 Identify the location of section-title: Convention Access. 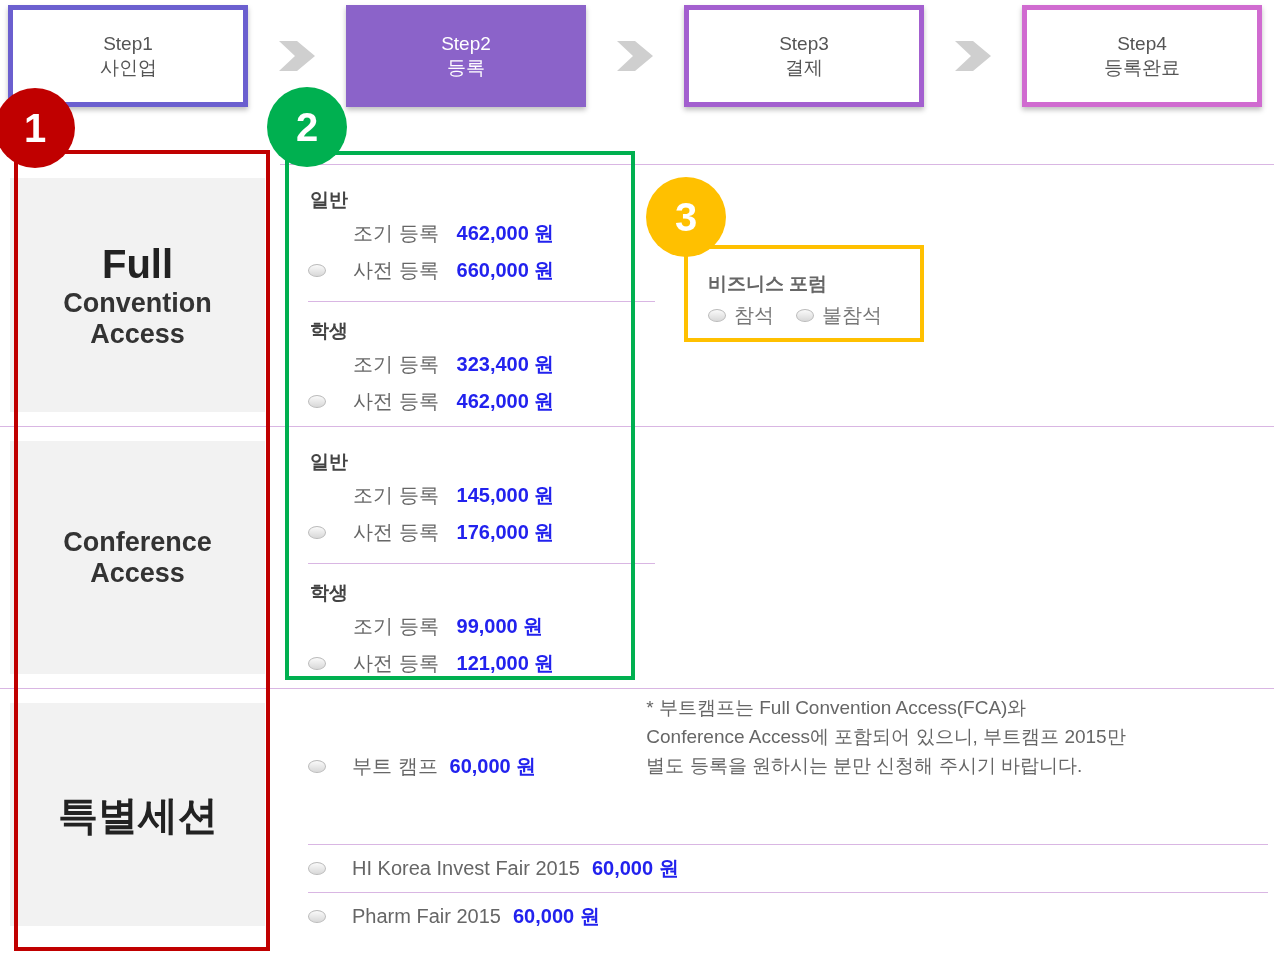
(137, 319).